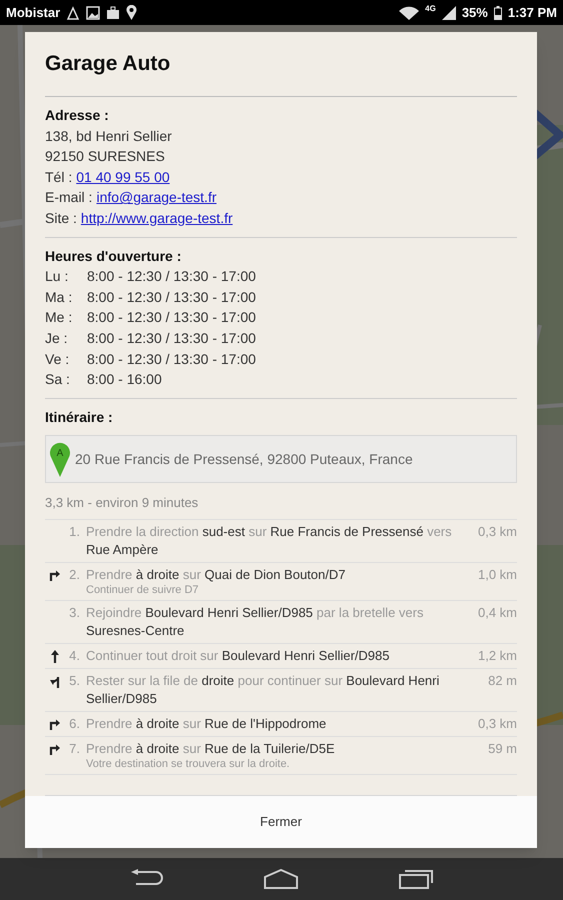 The height and width of the screenshot is (900, 563). Describe the element at coordinates (496, 655) in the screenshot. I see `step-distance: 1,2 km` at that location.